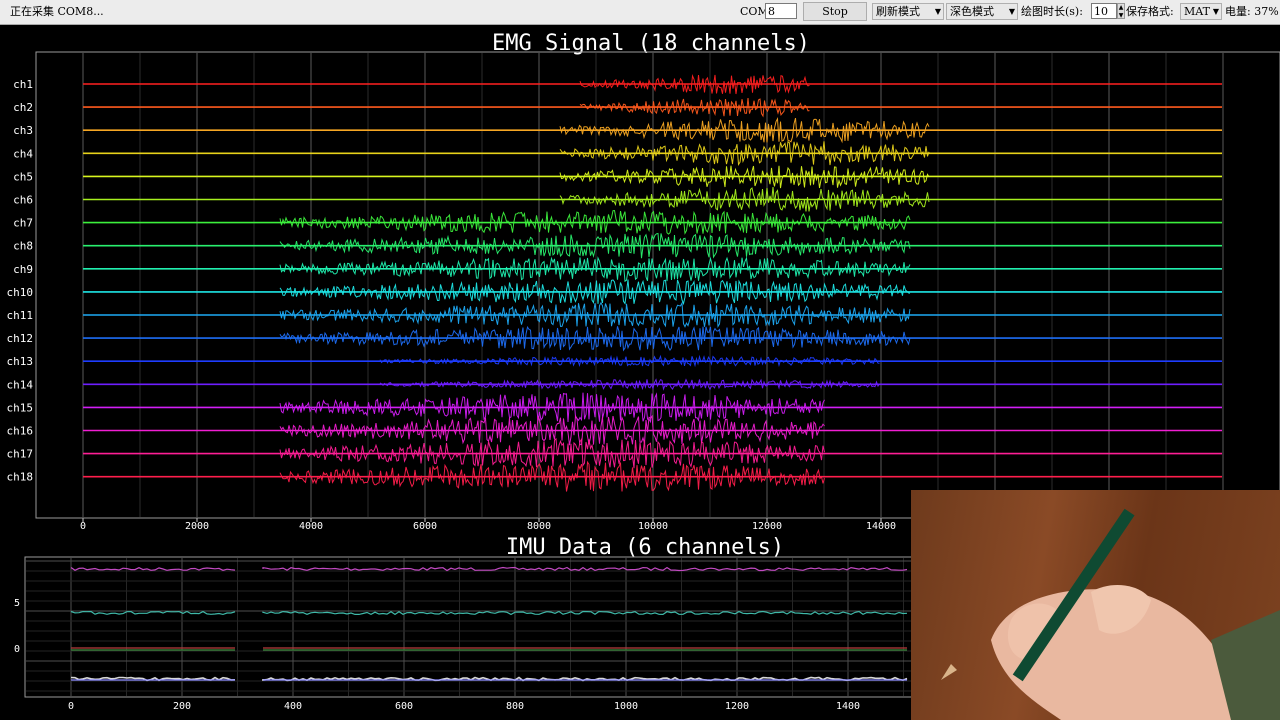  What do you see at coordinates (197, 526) in the screenshot?
I see `emg-x-tick-label: 2000` at bounding box center [197, 526].